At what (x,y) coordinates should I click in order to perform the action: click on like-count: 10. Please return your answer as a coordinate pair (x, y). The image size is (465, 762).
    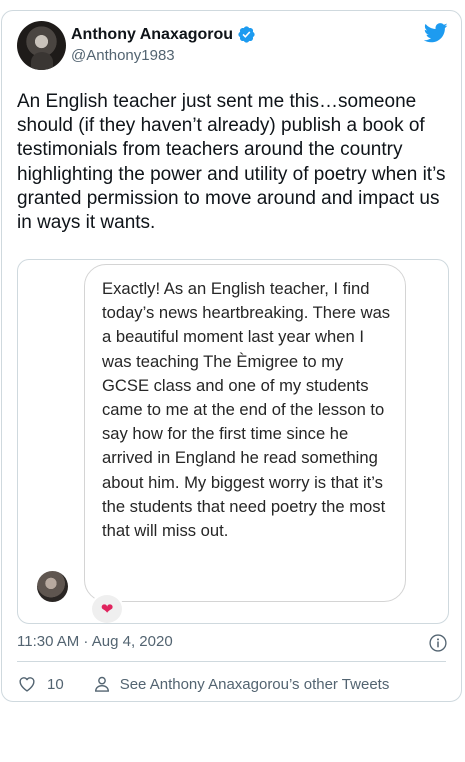
    Looking at the image, I should click on (55, 684).